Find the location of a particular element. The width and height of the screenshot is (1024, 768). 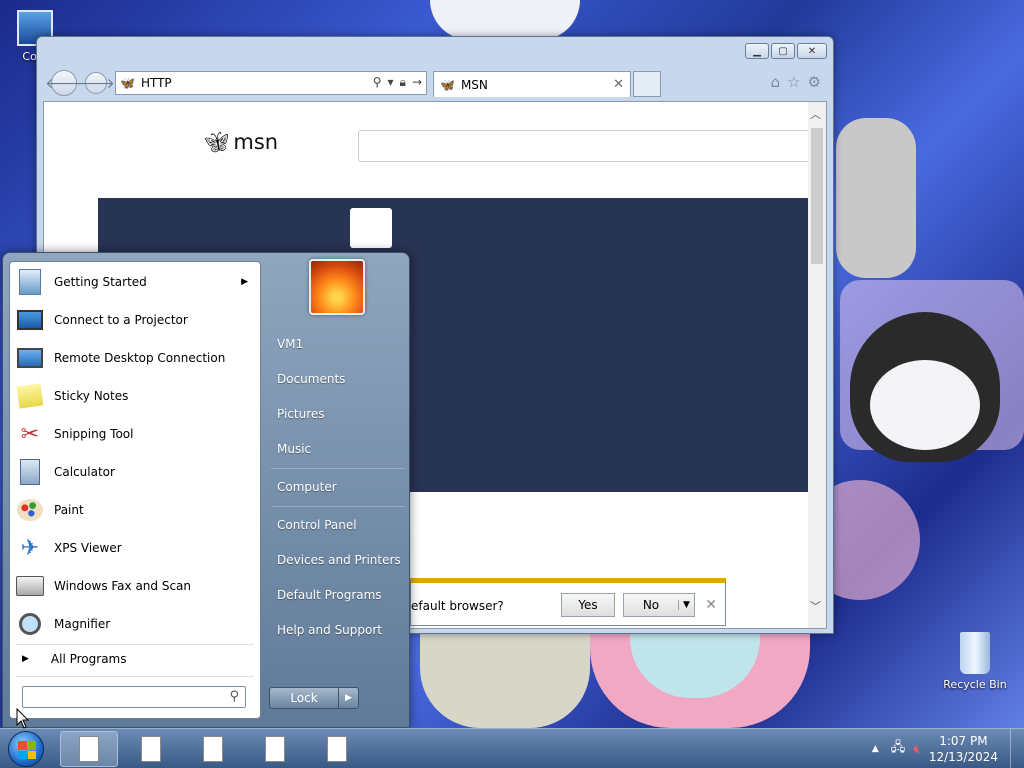

chevron-down-icon: ▼ is located at coordinates (686, 605).